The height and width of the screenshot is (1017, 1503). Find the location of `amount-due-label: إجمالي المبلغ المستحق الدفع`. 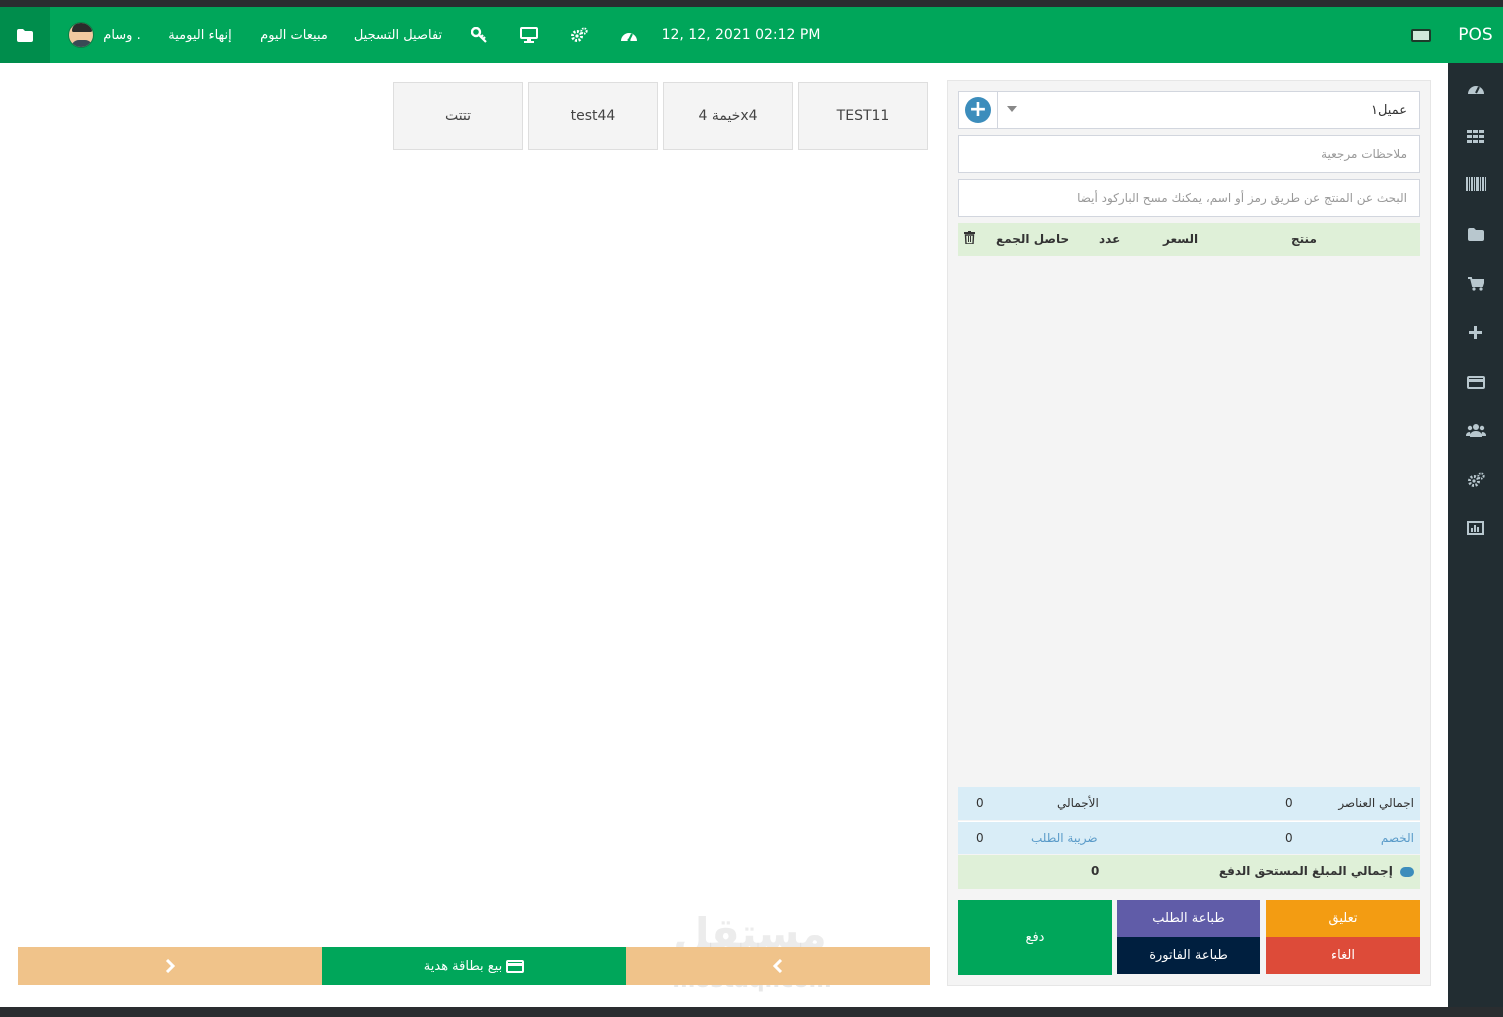

amount-due-label: إجمالي المبلغ المستحق الدفع is located at coordinates (1316, 871).